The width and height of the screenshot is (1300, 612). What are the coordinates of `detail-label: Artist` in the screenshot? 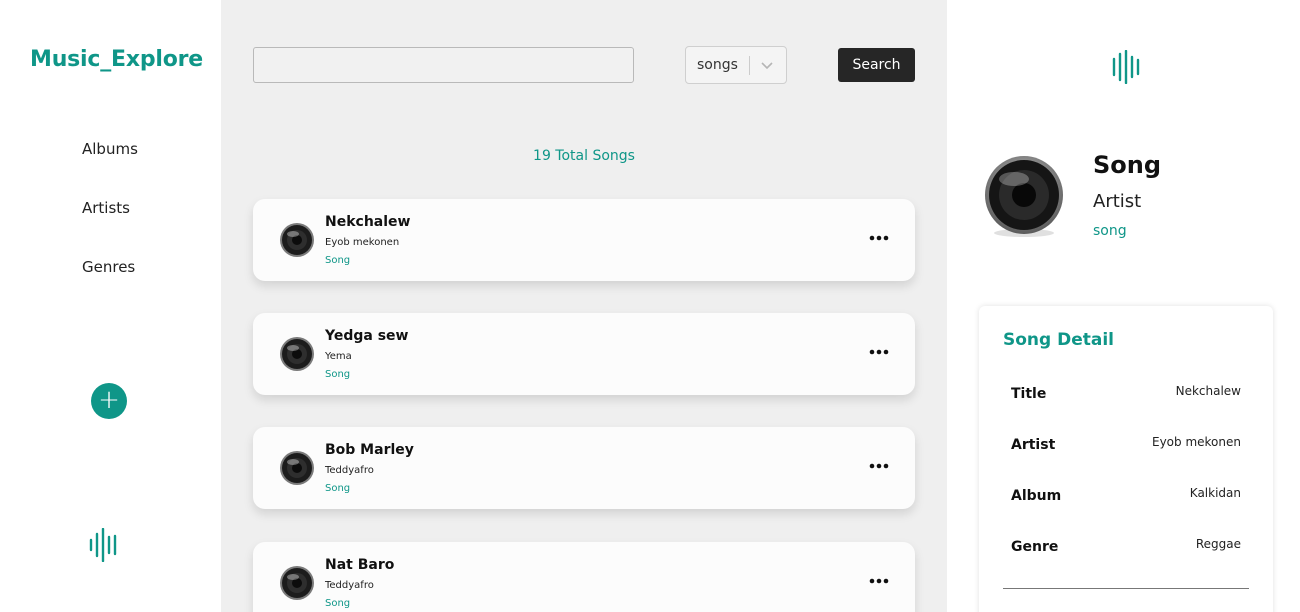 It's located at (1033, 445).